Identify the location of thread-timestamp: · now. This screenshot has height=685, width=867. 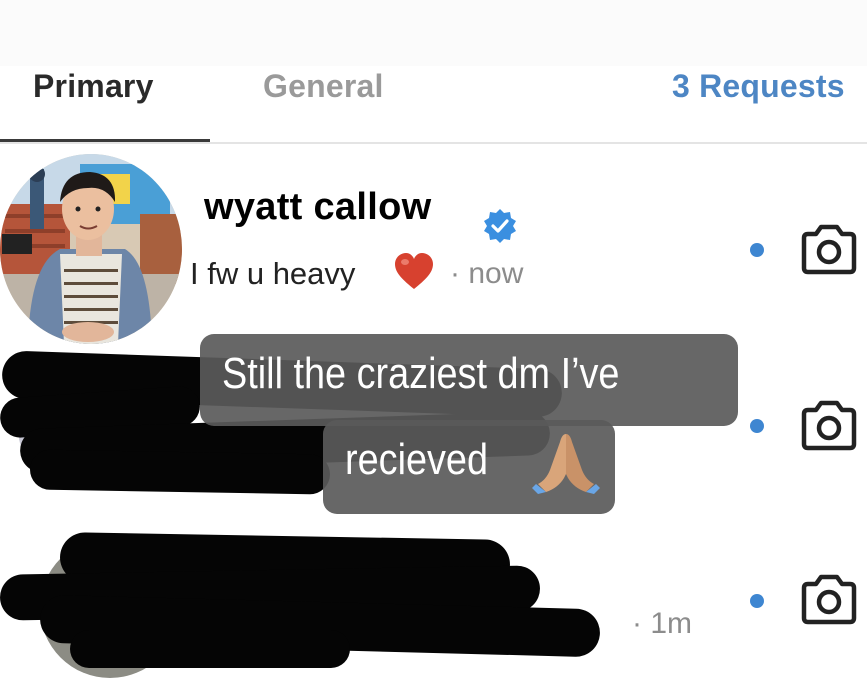
(487, 273).